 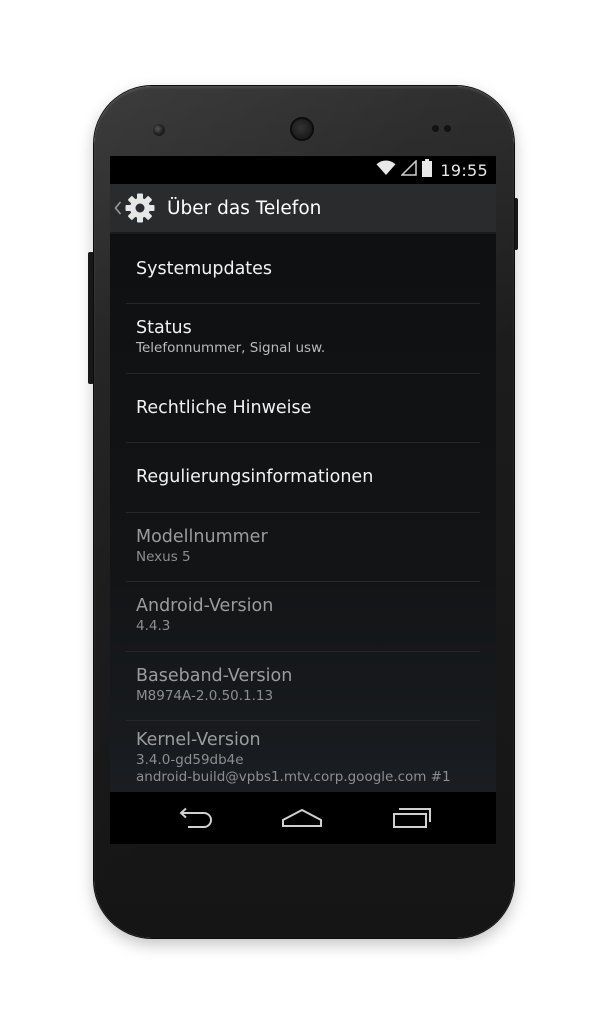 I want to click on pref-status: Status Telefonnummer, Signal usw., so click(x=303, y=339).